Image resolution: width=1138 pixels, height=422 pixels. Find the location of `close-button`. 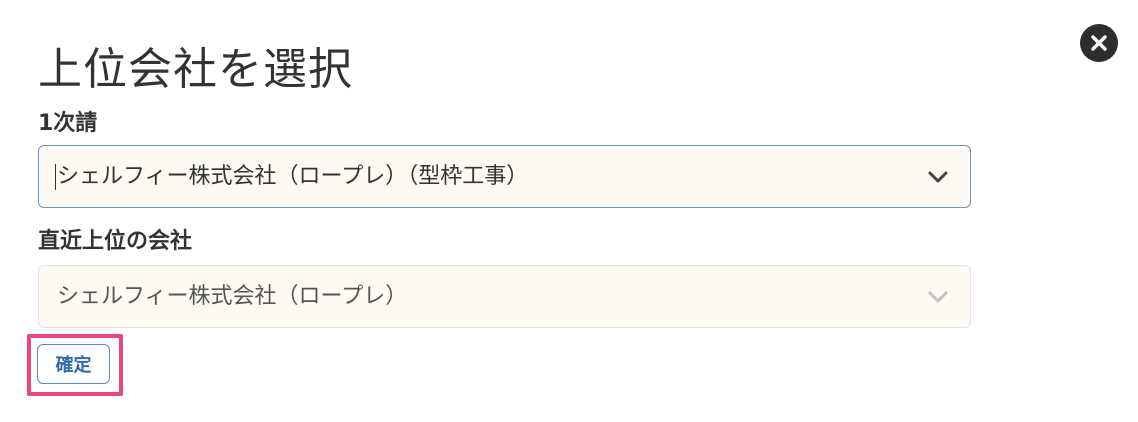

close-button is located at coordinates (1099, 43).